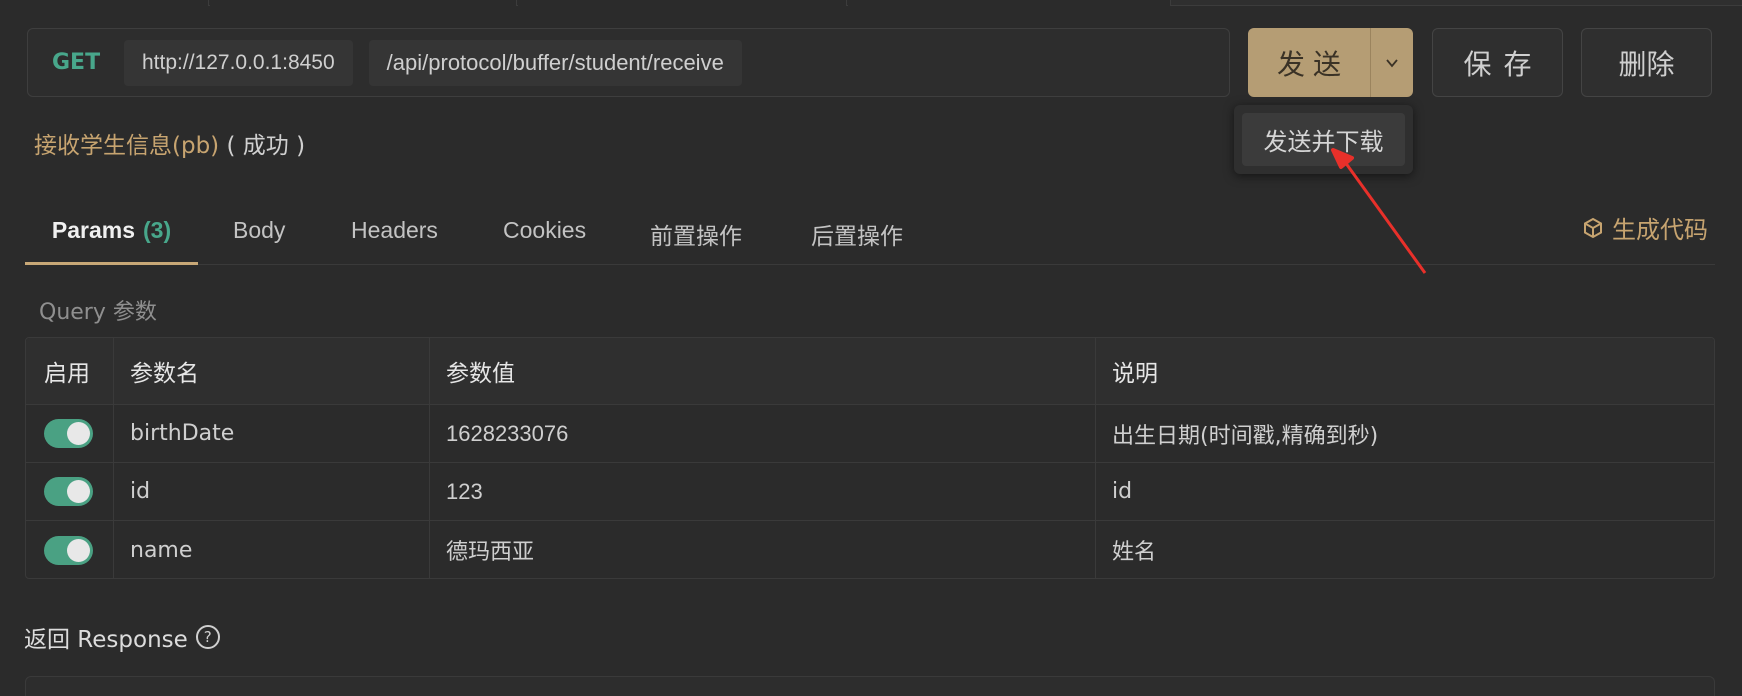 This screenshot has width=1742, height=696. I want to click on chevron-down-icon, so click(1392, 62).